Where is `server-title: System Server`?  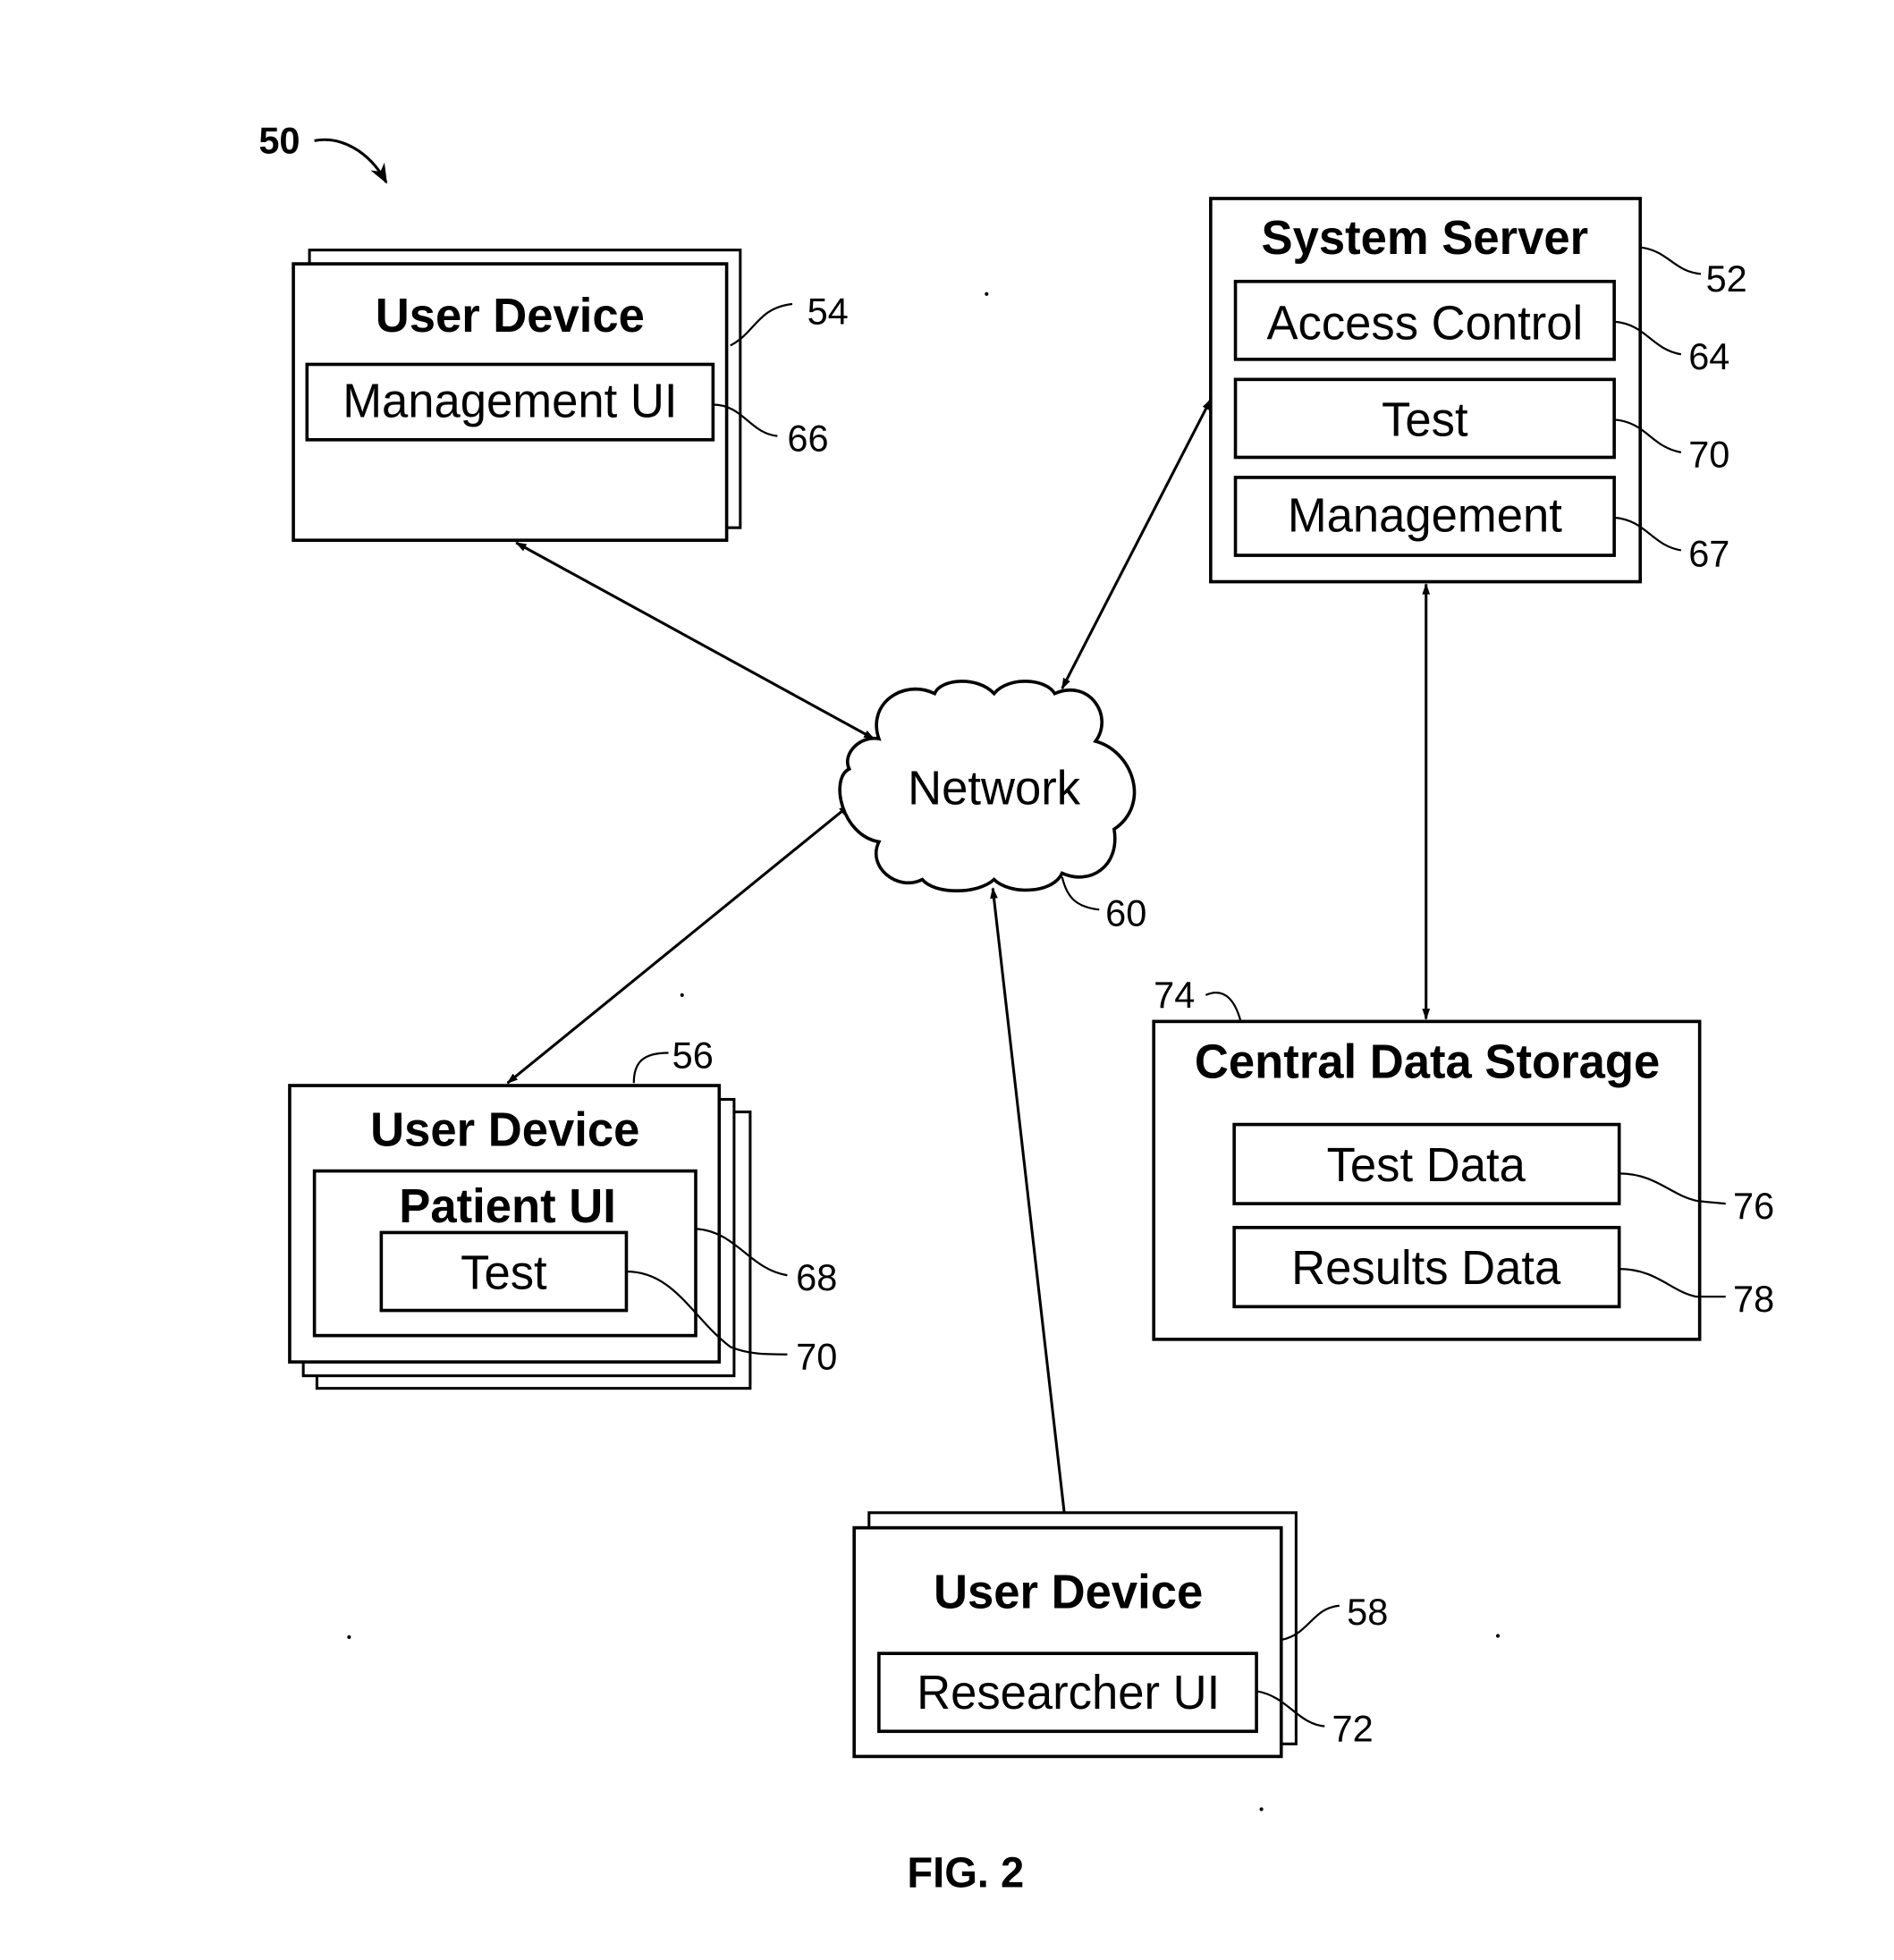
server-title: System Server is located at coordinates (1425, 238).